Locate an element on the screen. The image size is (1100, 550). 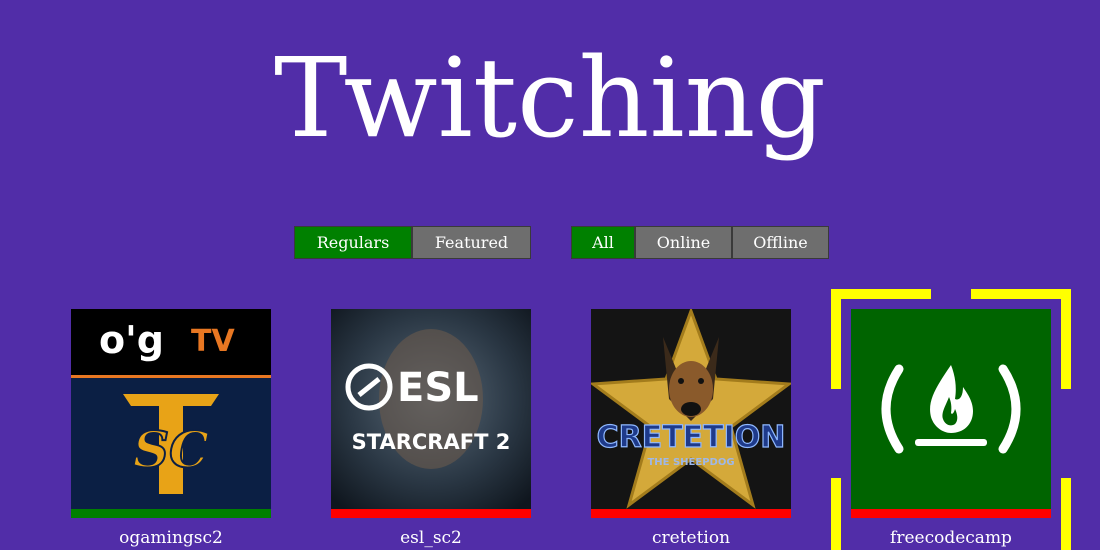
ogtv-tv-text: TV is located at coordinates (213, 341).